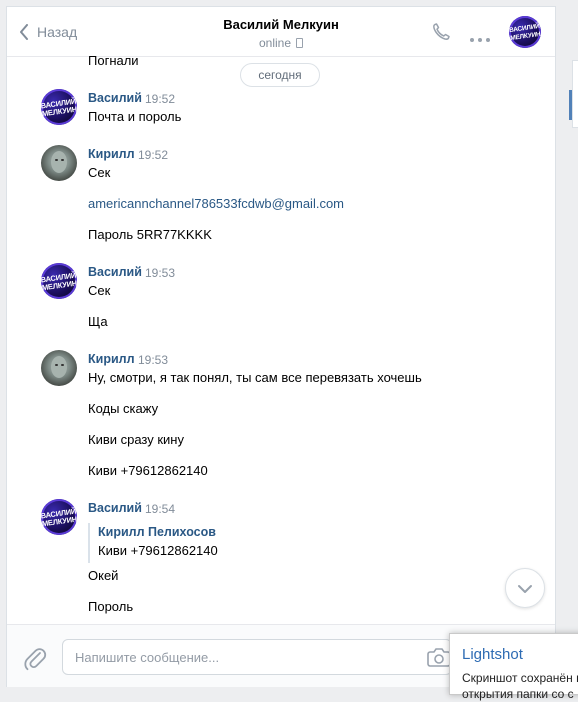 This screenshot has width=578, height=702. What do you see at coordinates (98, 321) in the screenshot?
I see `message-text: Ща` at bounding box center [98, 321].